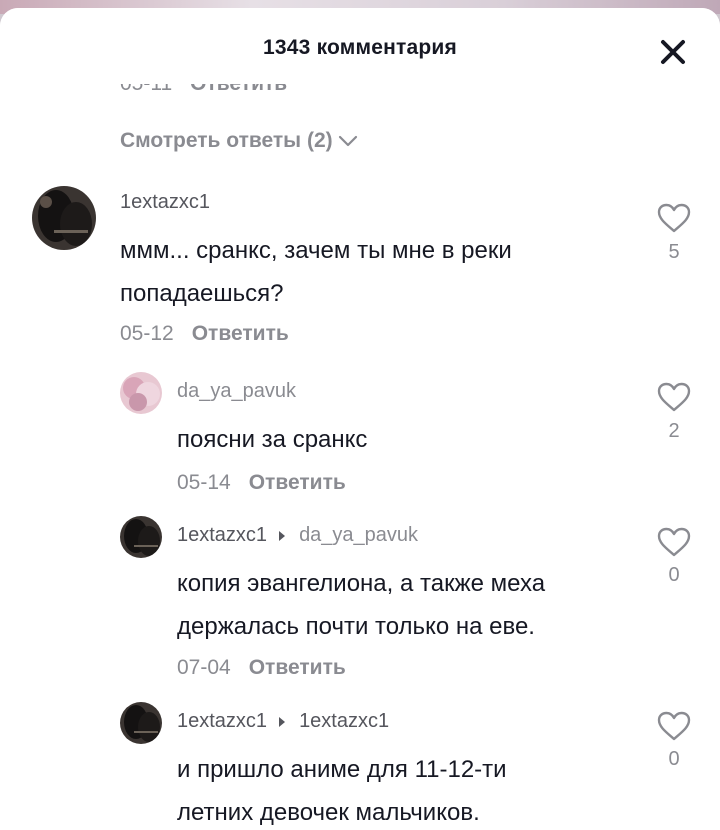 This screenshot has width=720, height=830. I want to click on comment-username: 1extazxc1 da_ya_pavuk, so click(297, 535).